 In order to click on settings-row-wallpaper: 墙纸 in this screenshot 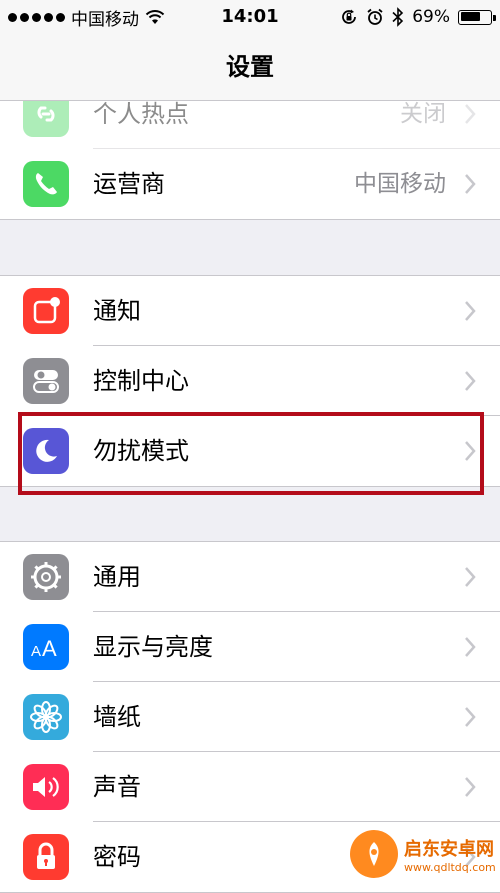, I will do `click(250, 717)`.